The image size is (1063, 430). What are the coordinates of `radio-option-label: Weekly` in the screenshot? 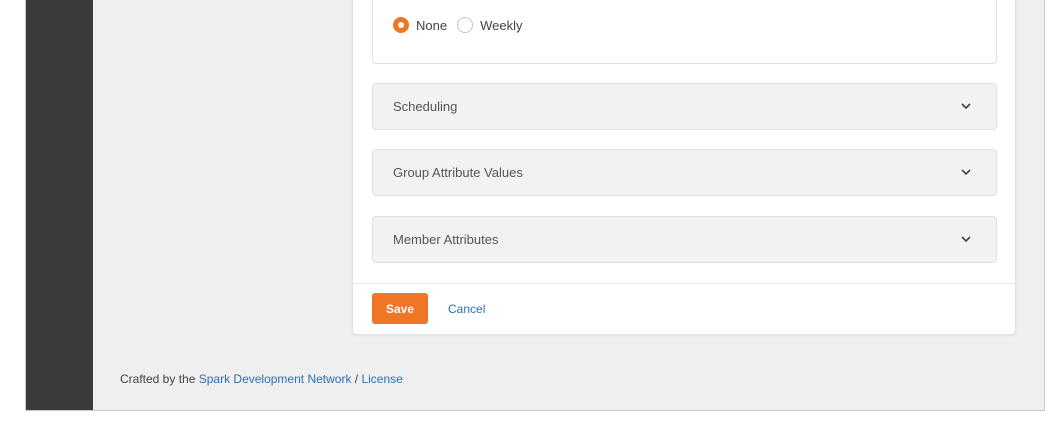 It's located at (501, 25).